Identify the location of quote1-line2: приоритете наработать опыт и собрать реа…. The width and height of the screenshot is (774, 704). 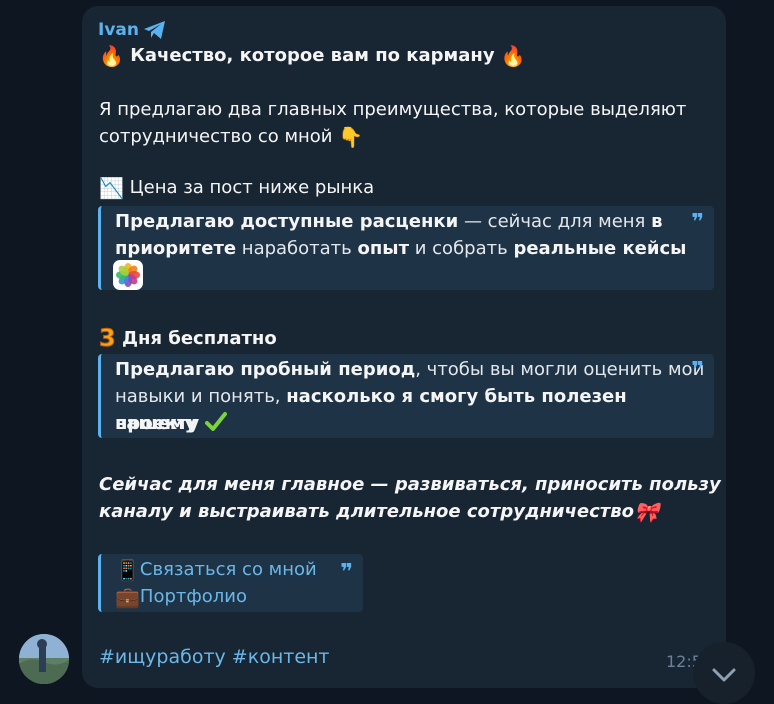
(400, 248).